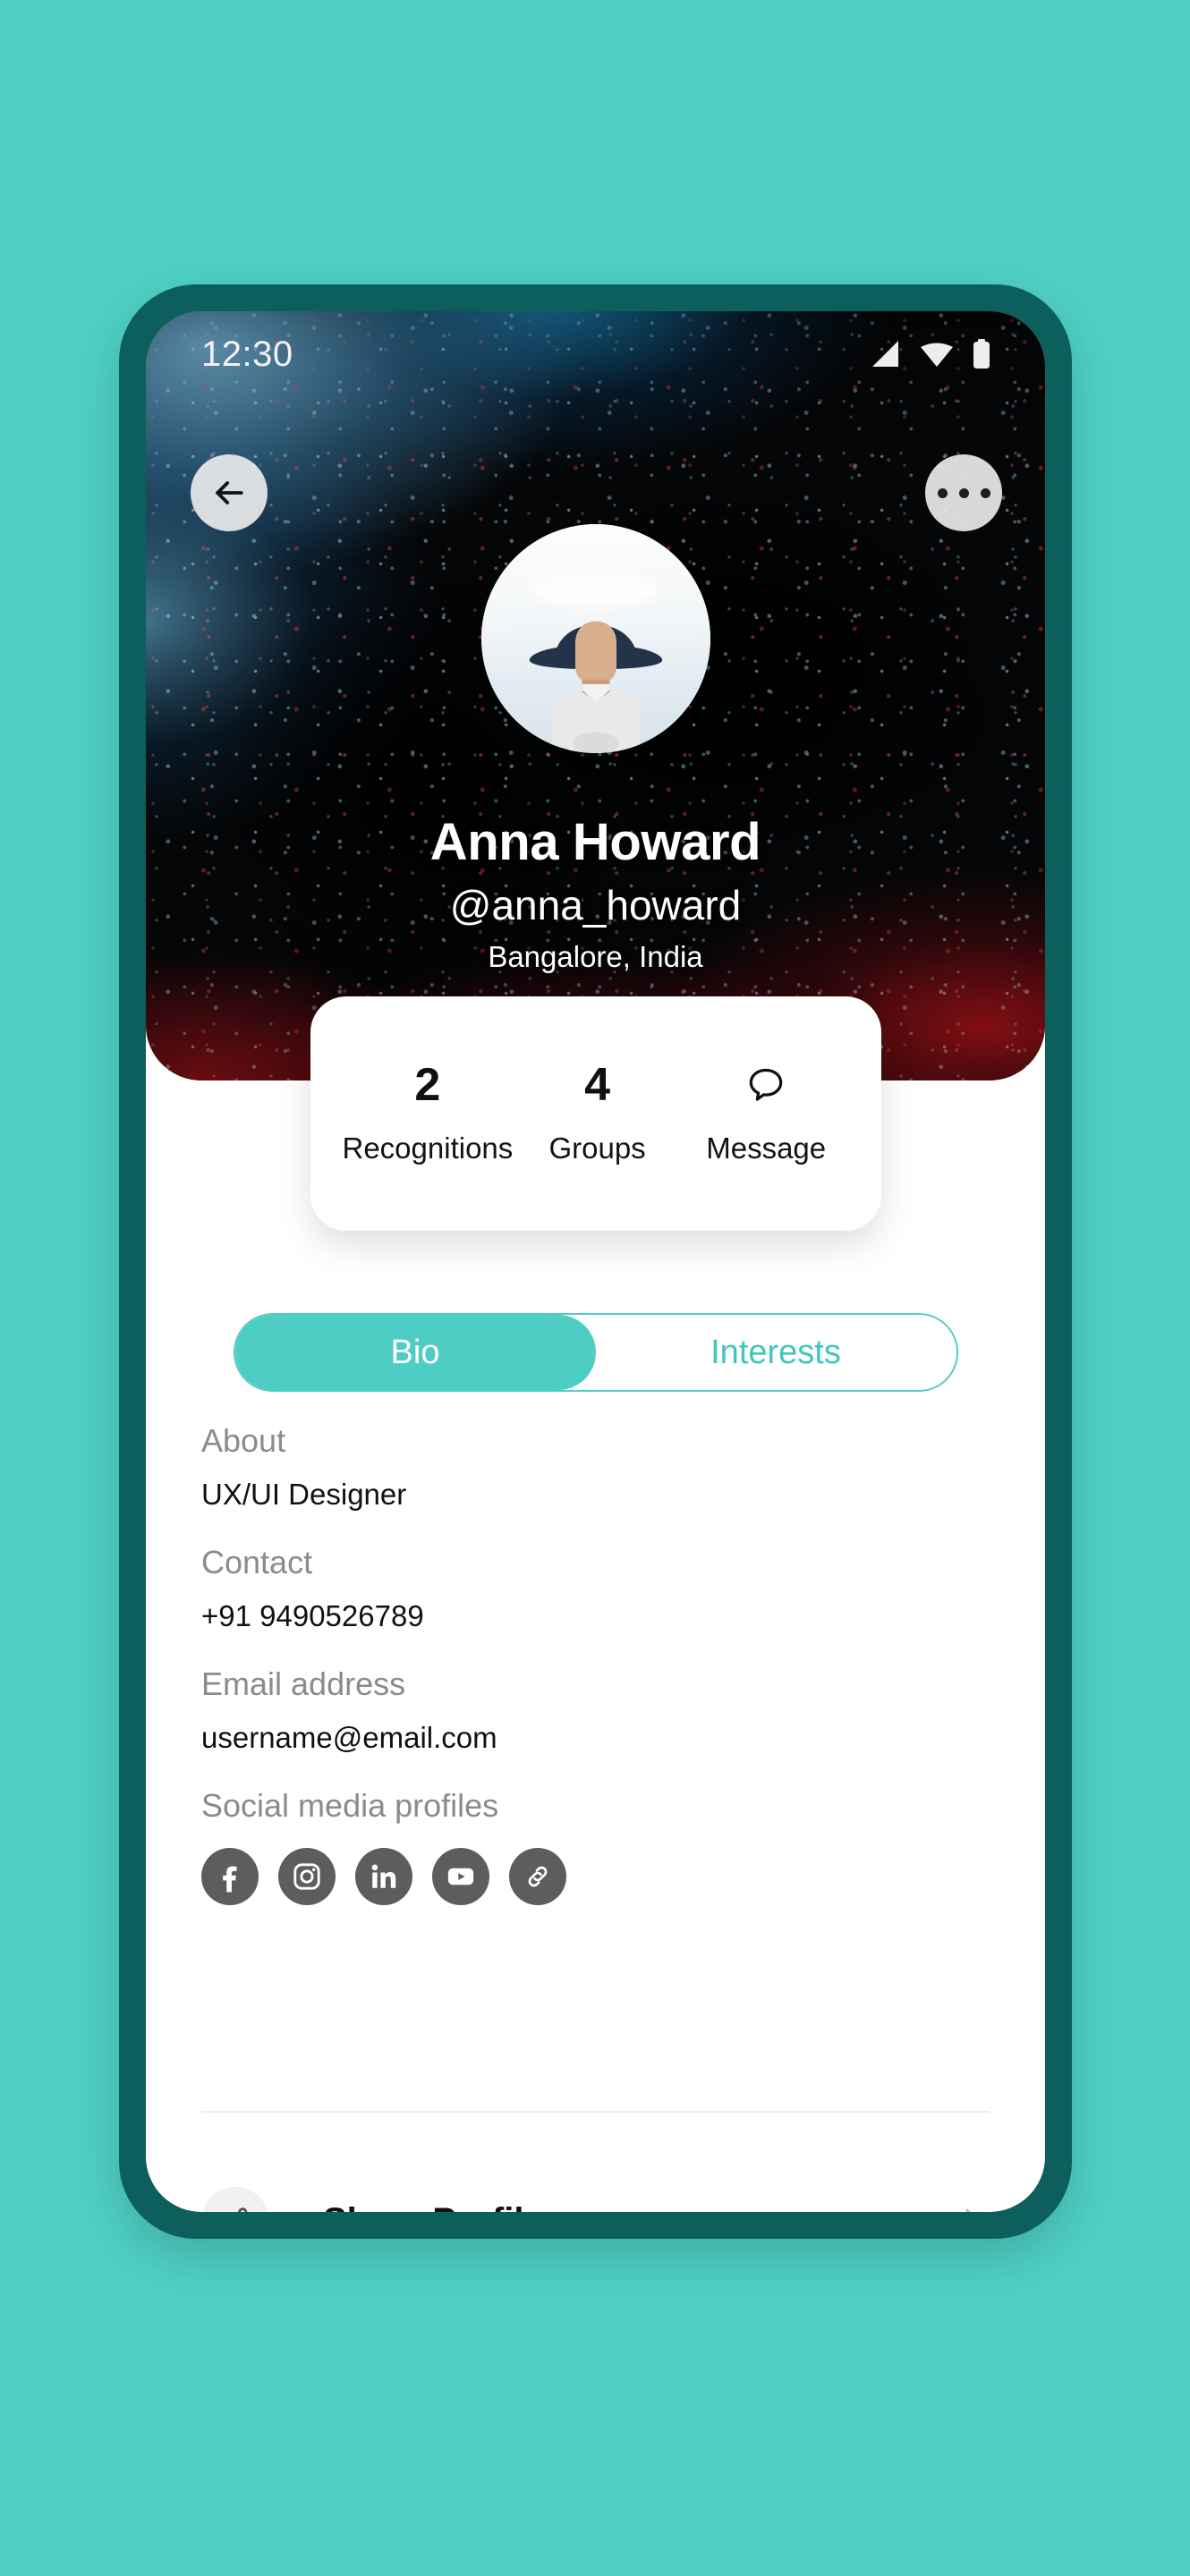  What do you see at coordinates (596, 2112) in the screenshot?
I see `divider` at bounding box center [596, 2112].